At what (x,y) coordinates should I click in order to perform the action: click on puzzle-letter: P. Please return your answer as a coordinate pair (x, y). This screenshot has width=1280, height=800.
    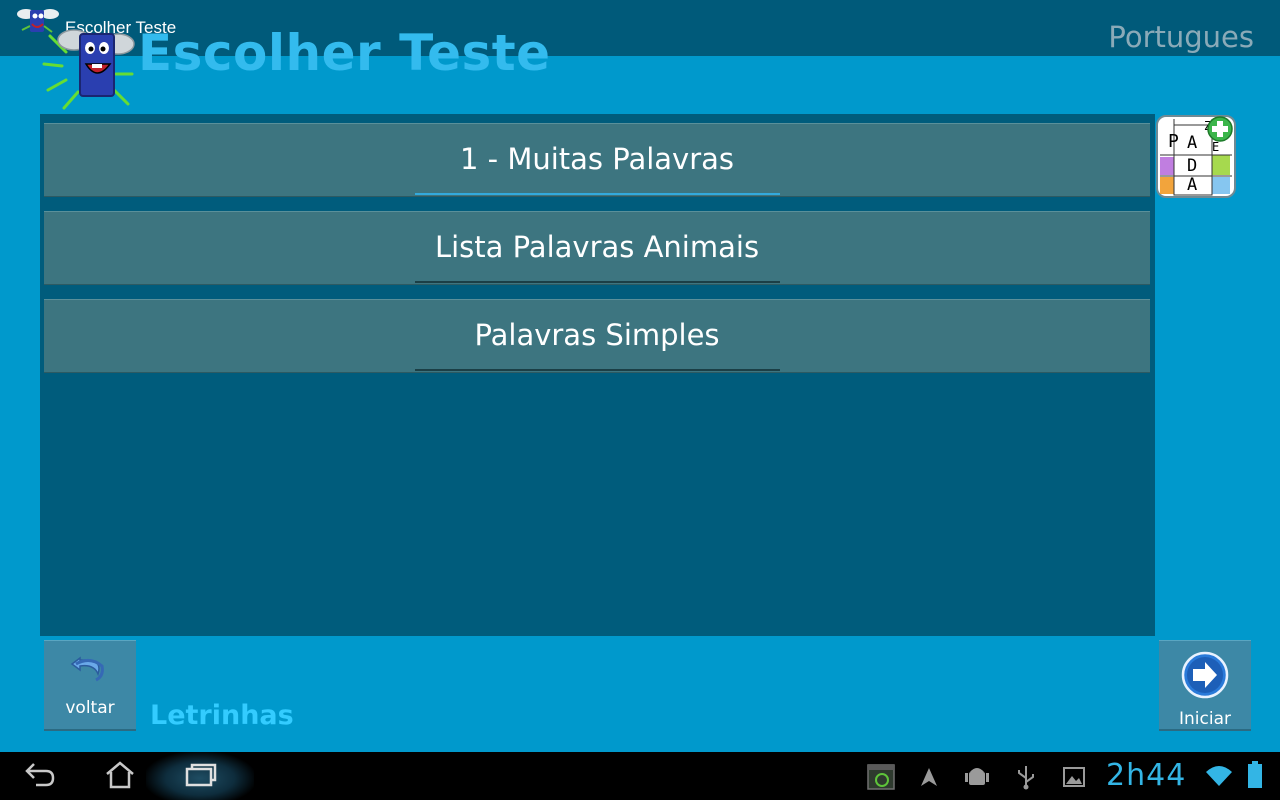
    Looking at the image, I should click on (1173, 141).